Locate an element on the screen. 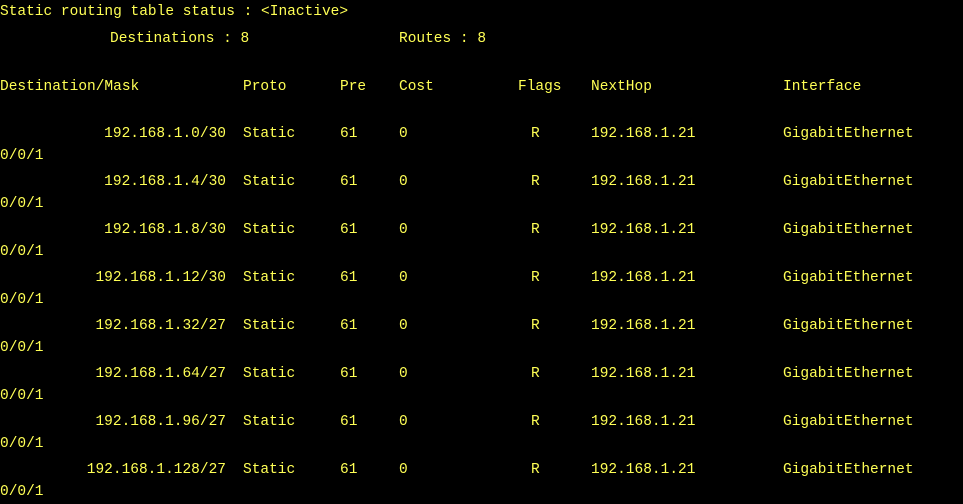  summary-line: Destinations : 8 Routes : 8 is located at coordinates (243, 39).